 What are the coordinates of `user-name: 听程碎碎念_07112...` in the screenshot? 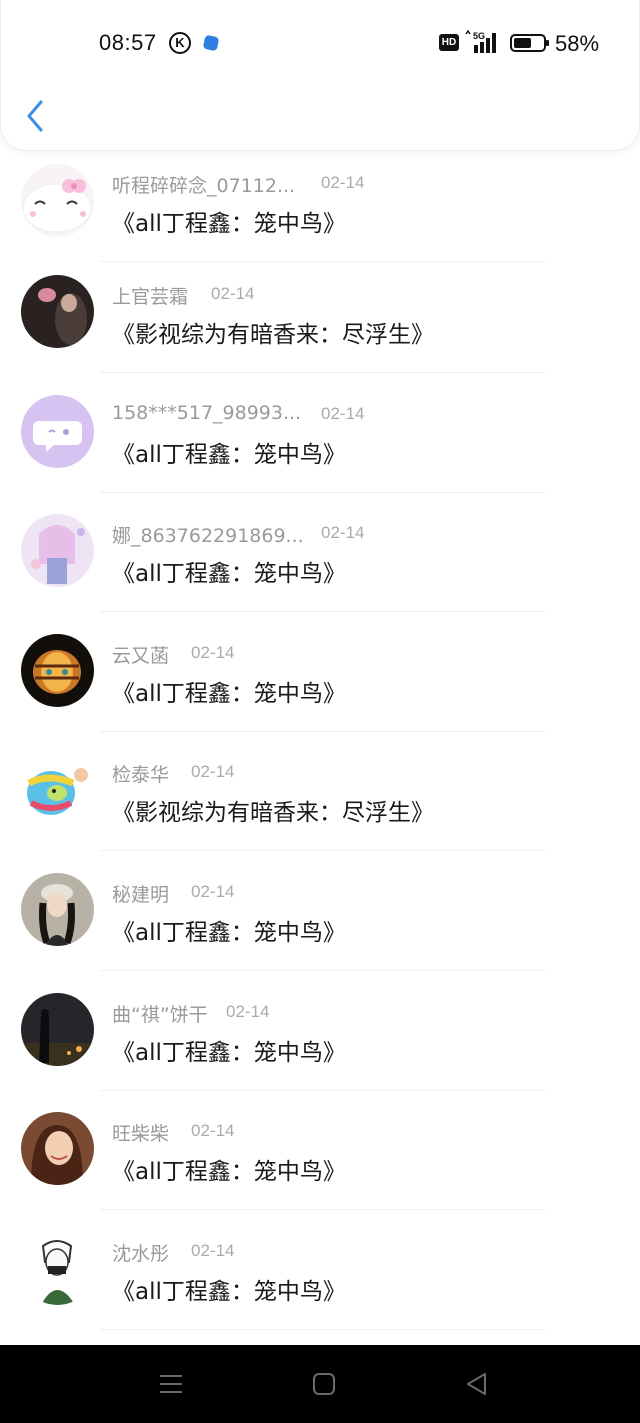 It's located at (204, 186).